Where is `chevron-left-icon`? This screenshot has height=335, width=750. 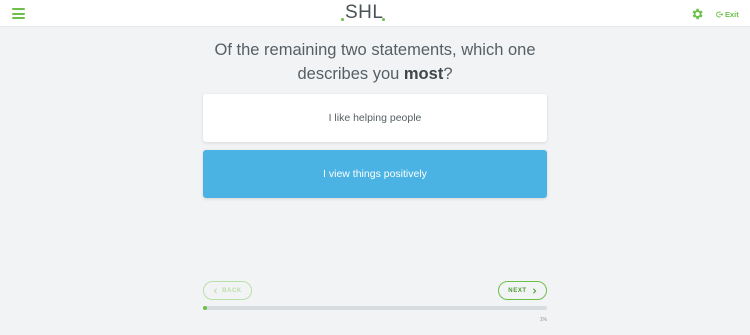
chevron-left-icon is located at coordinates (215, 290).